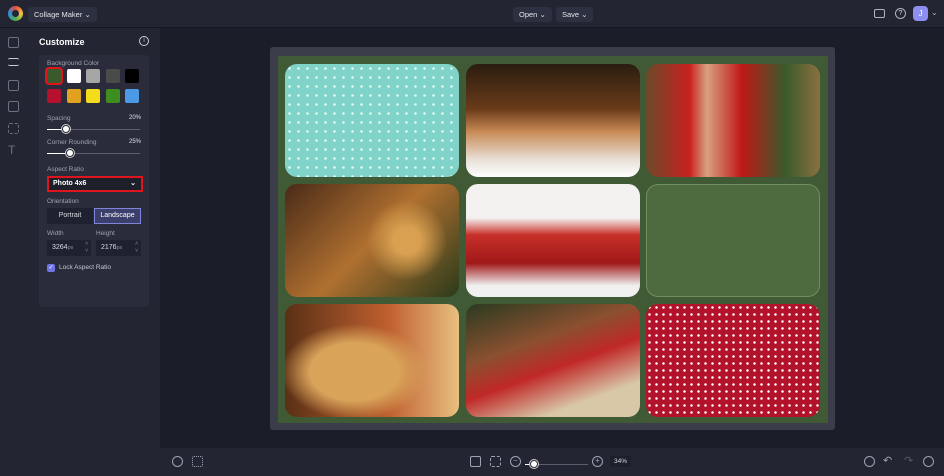 The image size is (944, 476). What do you see at coordinates (134, 142) in the screenshot?
I see `corner-rounding-value: 25%` at bounding box center [134, 142].